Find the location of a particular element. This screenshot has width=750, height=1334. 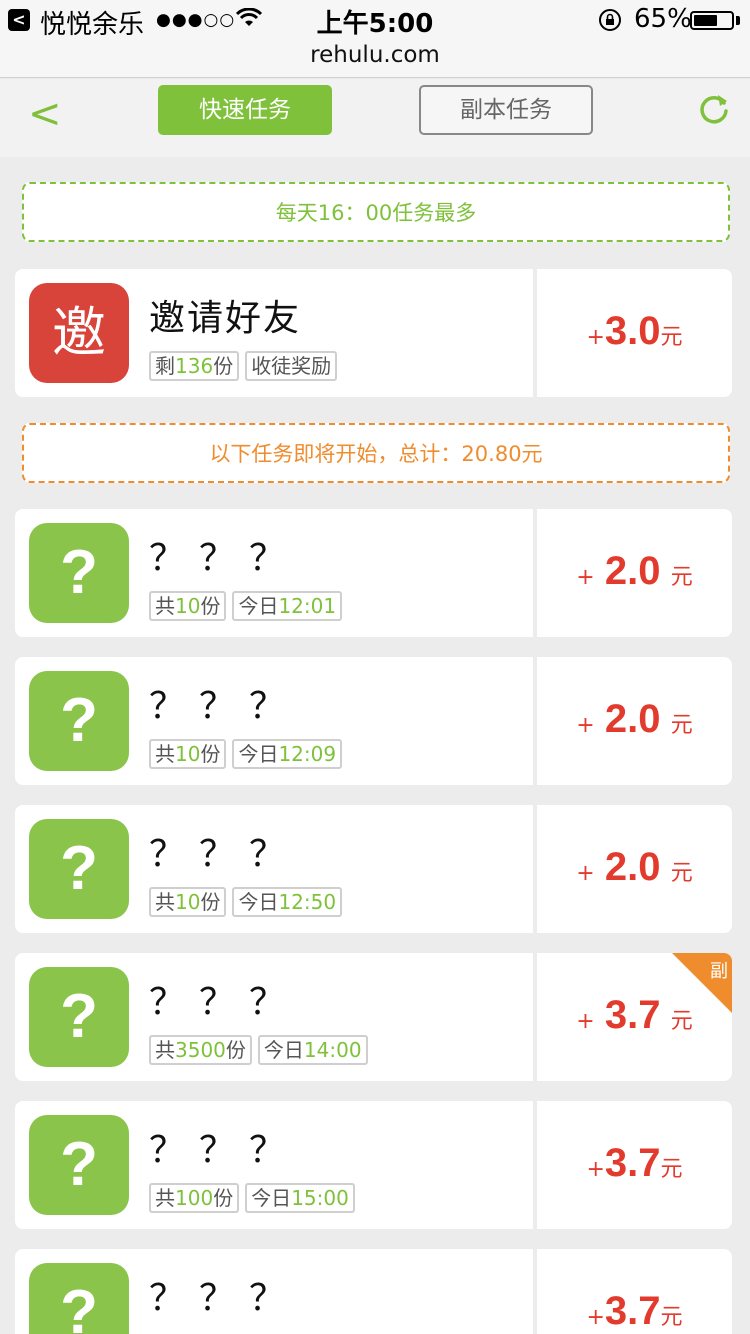

status-bar: < 悦悦余乐 ●●●○○ 上午5:00 65% is located at coordinates (375, 20).